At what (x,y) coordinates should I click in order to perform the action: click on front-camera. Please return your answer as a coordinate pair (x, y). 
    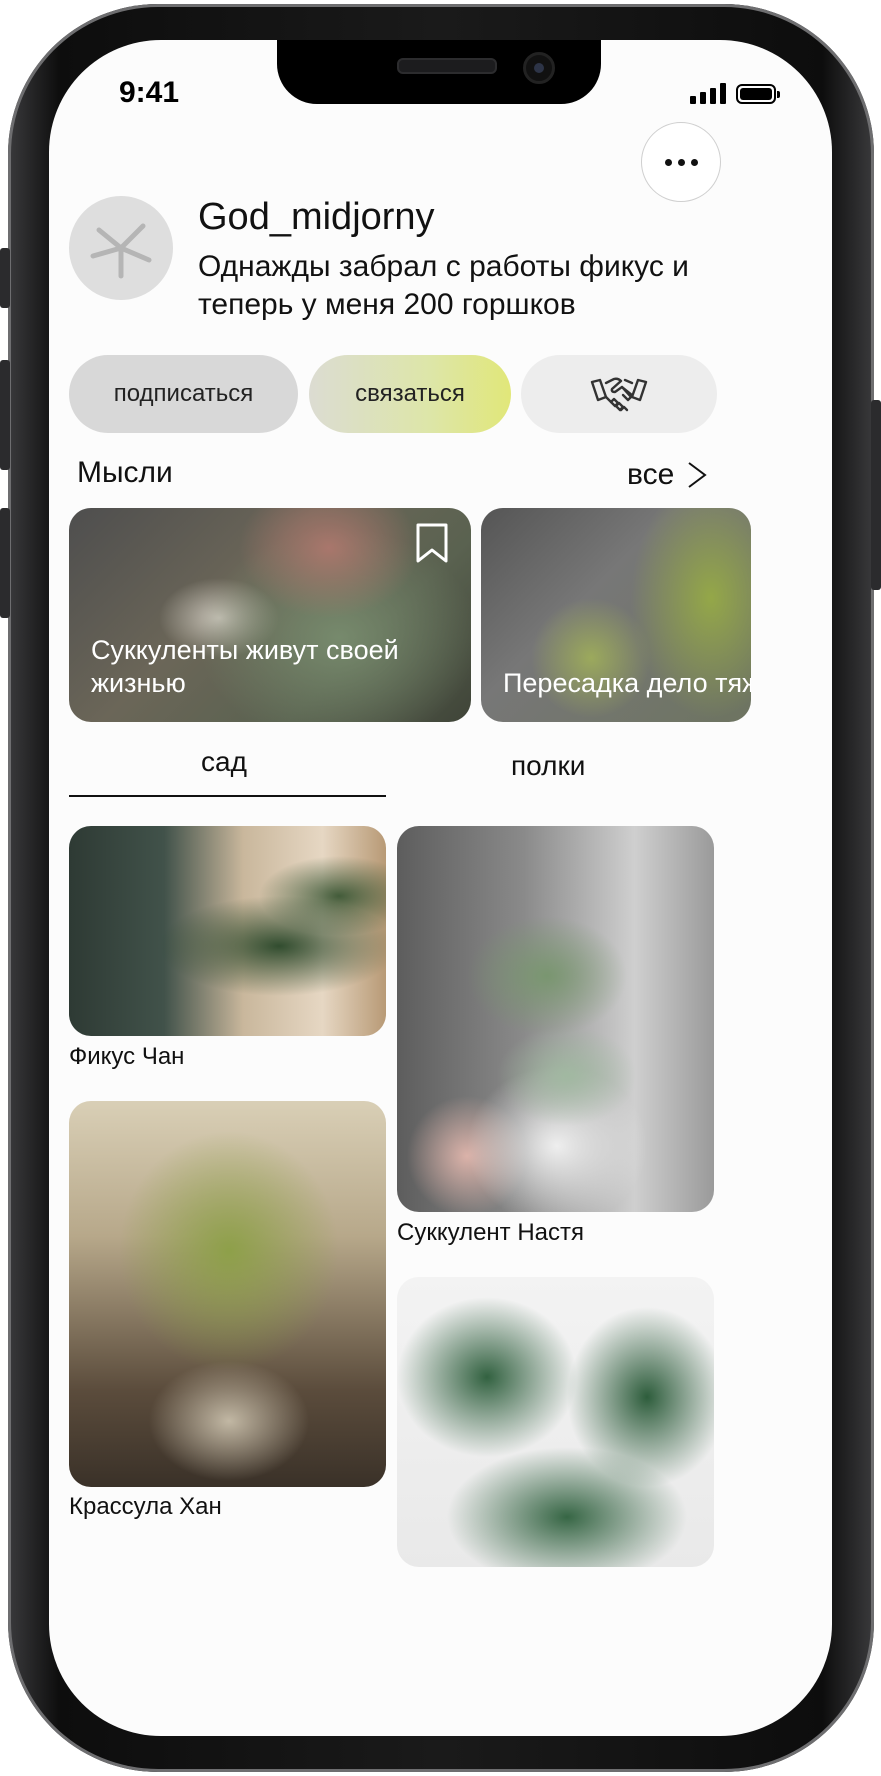
    Looking at the image, I should click on (539, 68).